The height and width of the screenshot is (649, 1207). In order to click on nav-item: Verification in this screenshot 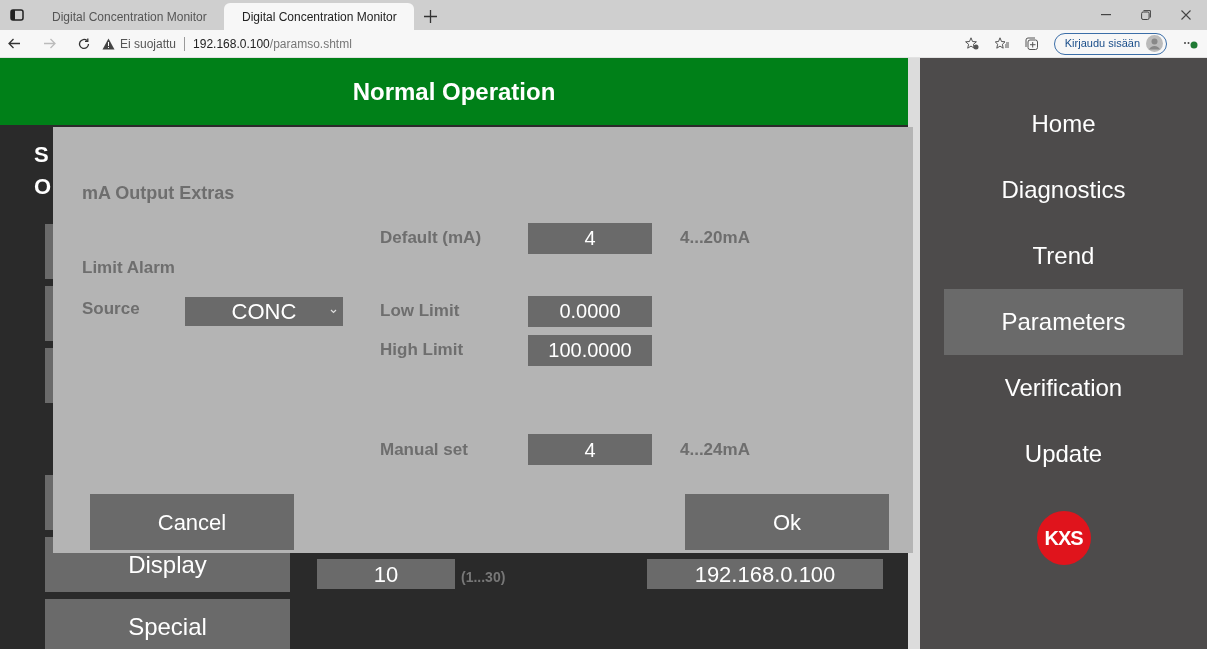, I will do `click(1063, 388)`.